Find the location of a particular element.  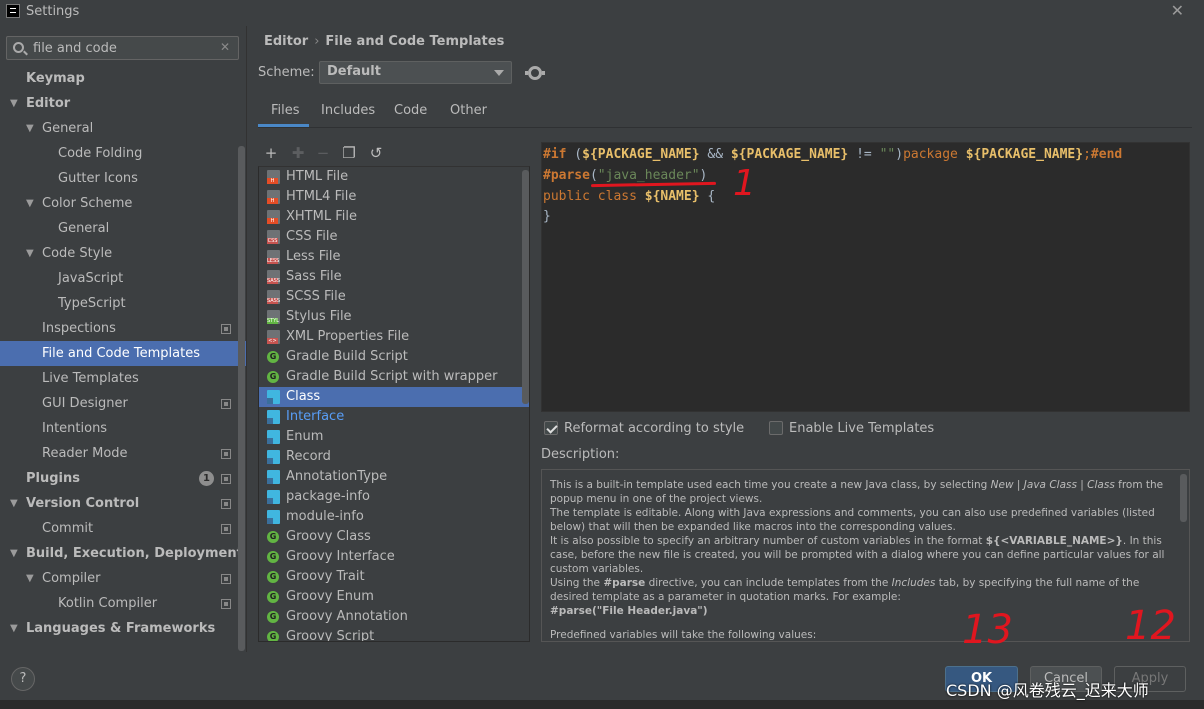

list-item-class: Class is located at coordinates (394, 397).